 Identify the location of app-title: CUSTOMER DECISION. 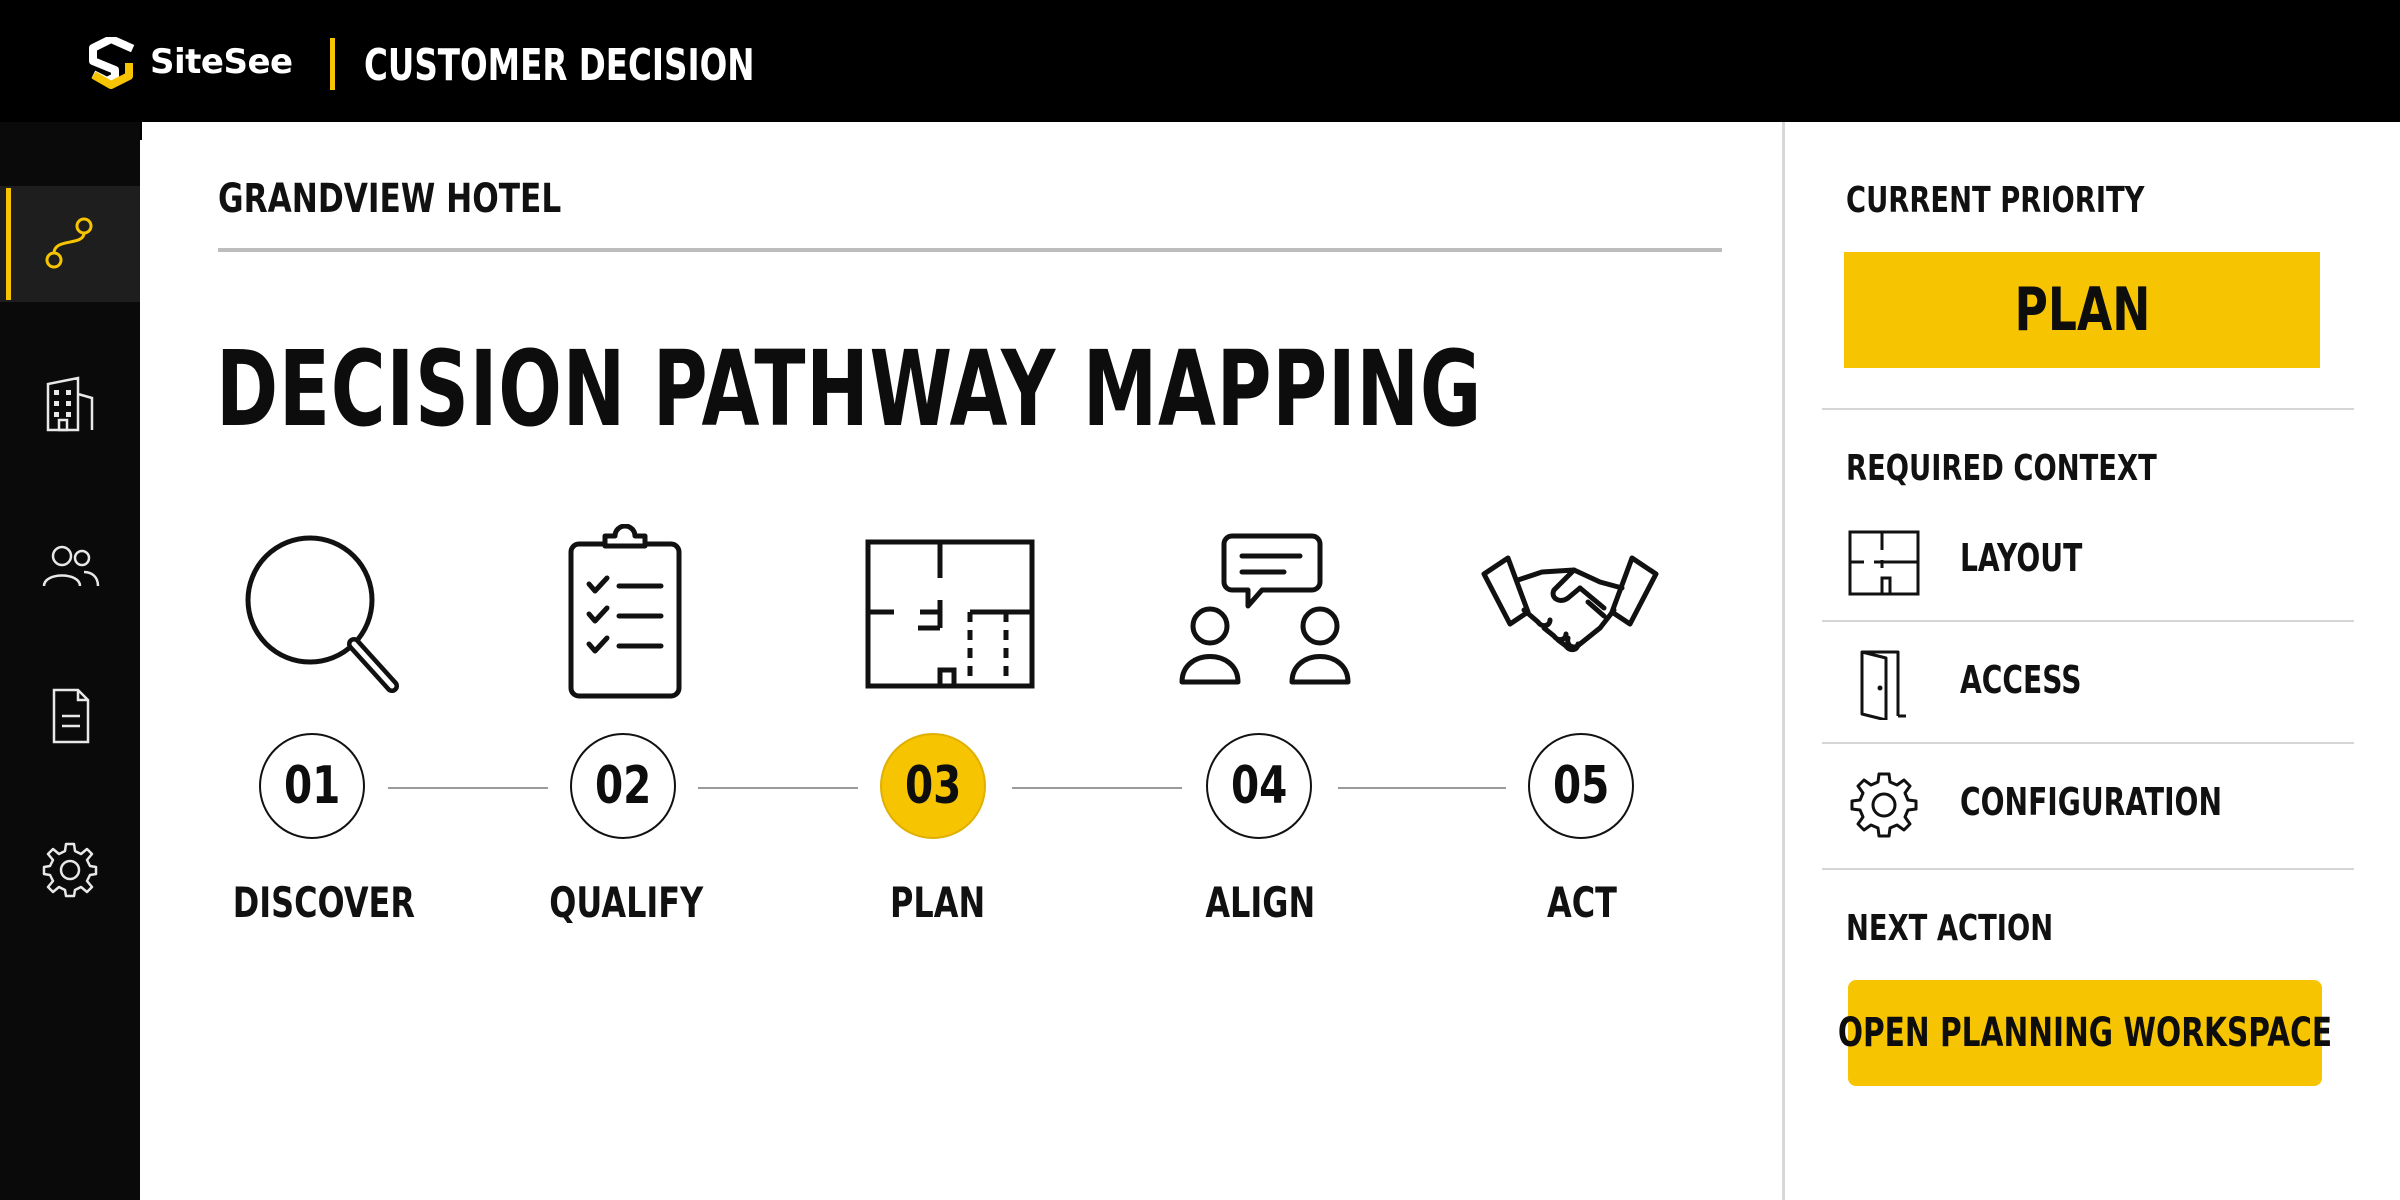
(559, 65).